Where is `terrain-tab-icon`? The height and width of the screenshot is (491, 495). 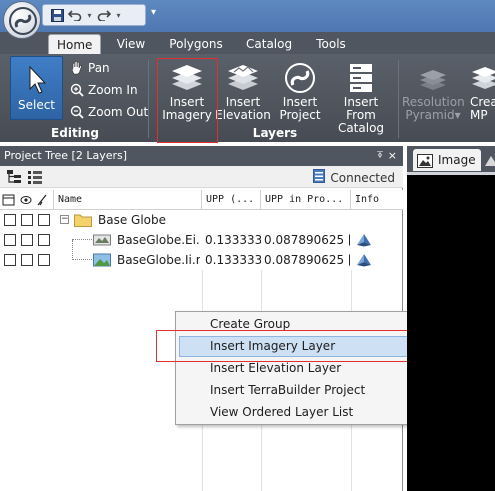 terrain-tab-icon is located at coordinates (490, 160).